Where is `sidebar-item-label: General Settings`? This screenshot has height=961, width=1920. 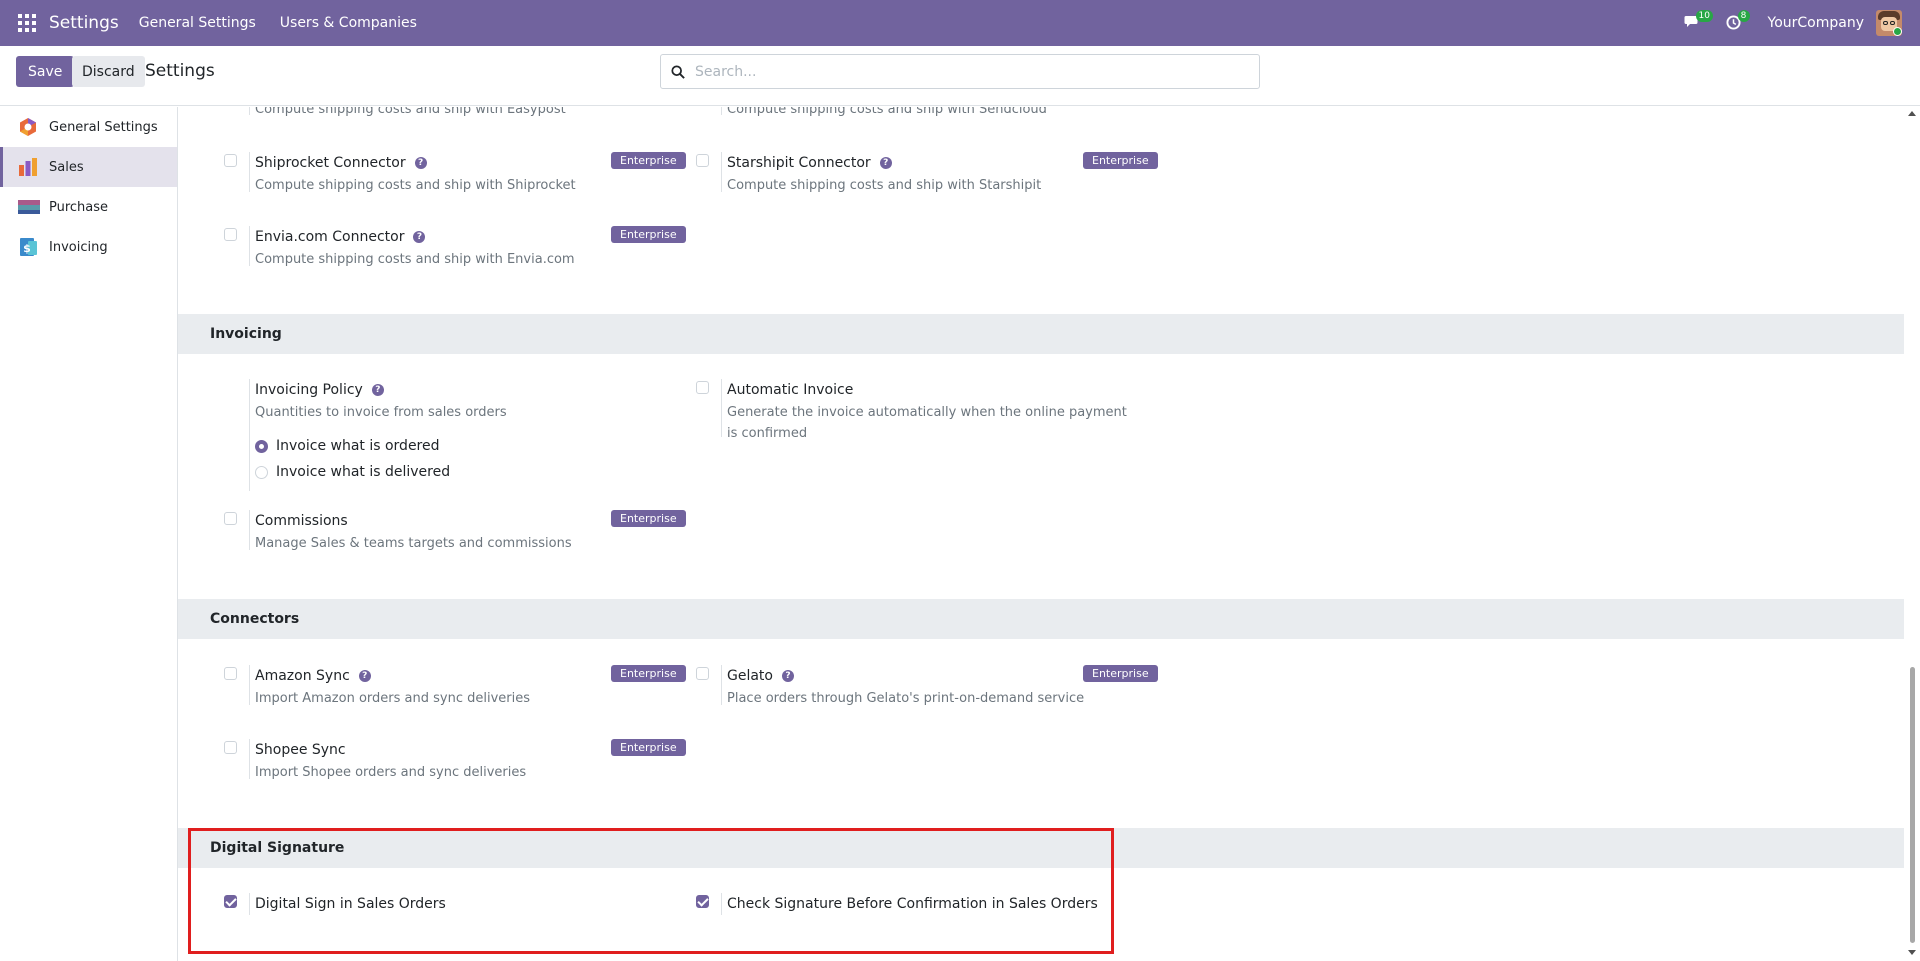 sidebar-item-label: General Settings is located at coordinates (103, 127).